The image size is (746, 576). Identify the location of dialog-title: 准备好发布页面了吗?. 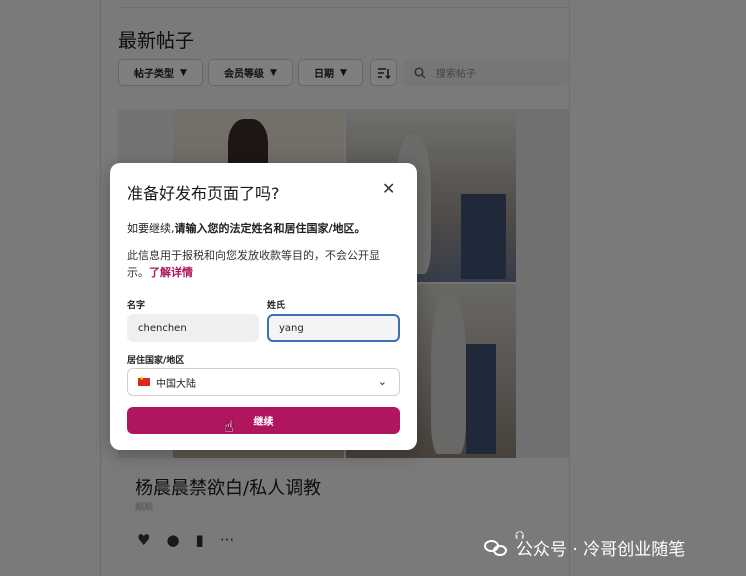
(203, 193).